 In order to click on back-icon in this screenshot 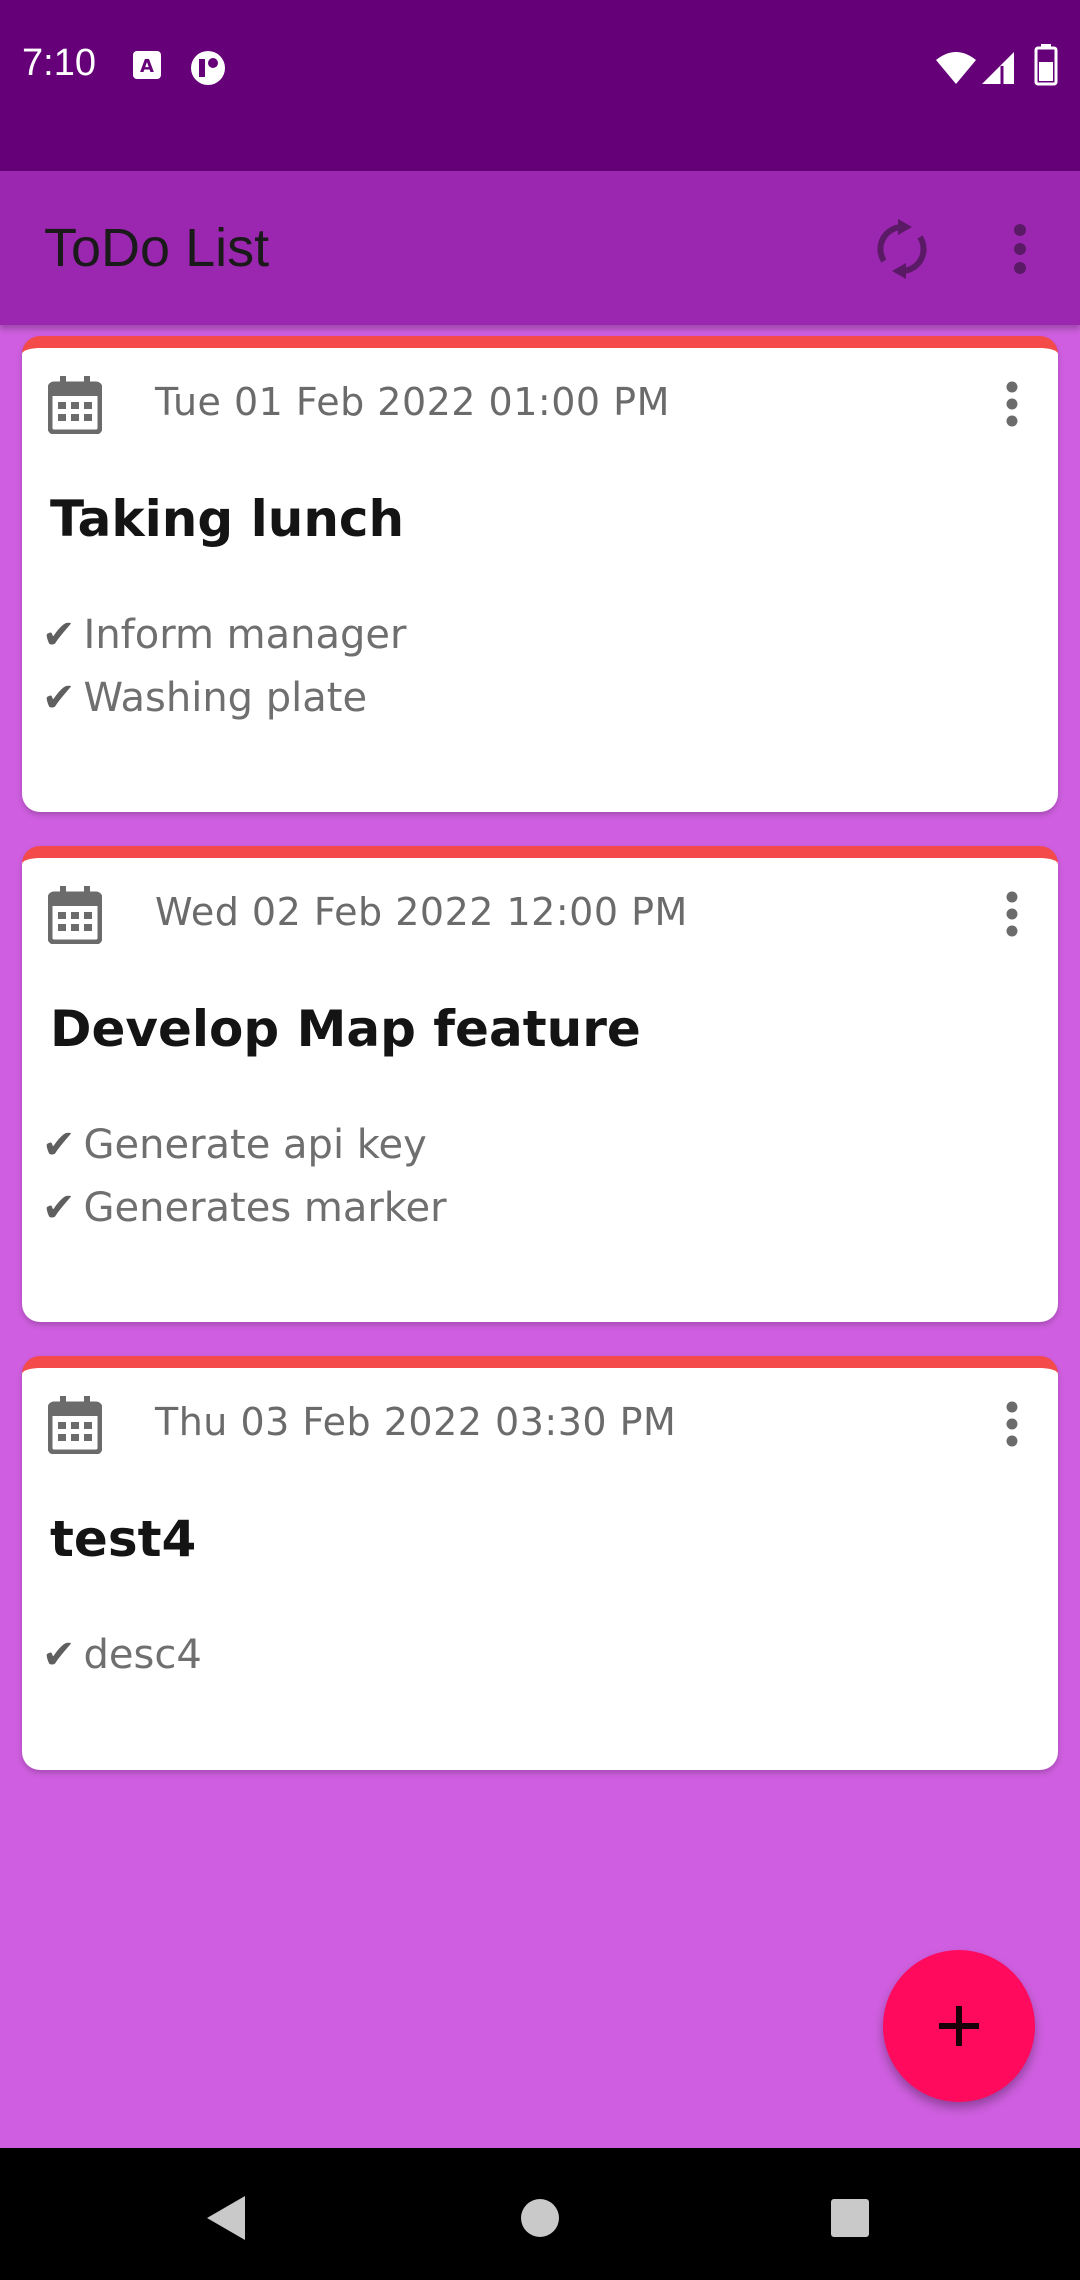, I will do `click(226, 2218)`.